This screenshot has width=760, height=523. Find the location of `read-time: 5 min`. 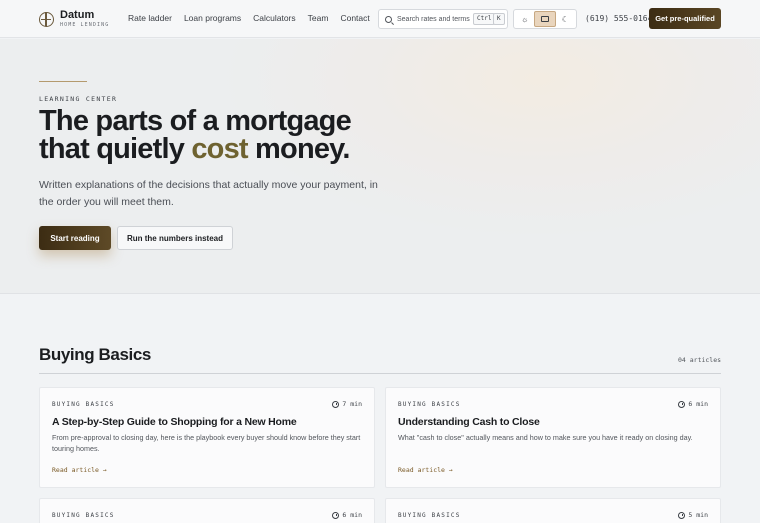

read-time: 5 min is located at coordinates (693, 515).